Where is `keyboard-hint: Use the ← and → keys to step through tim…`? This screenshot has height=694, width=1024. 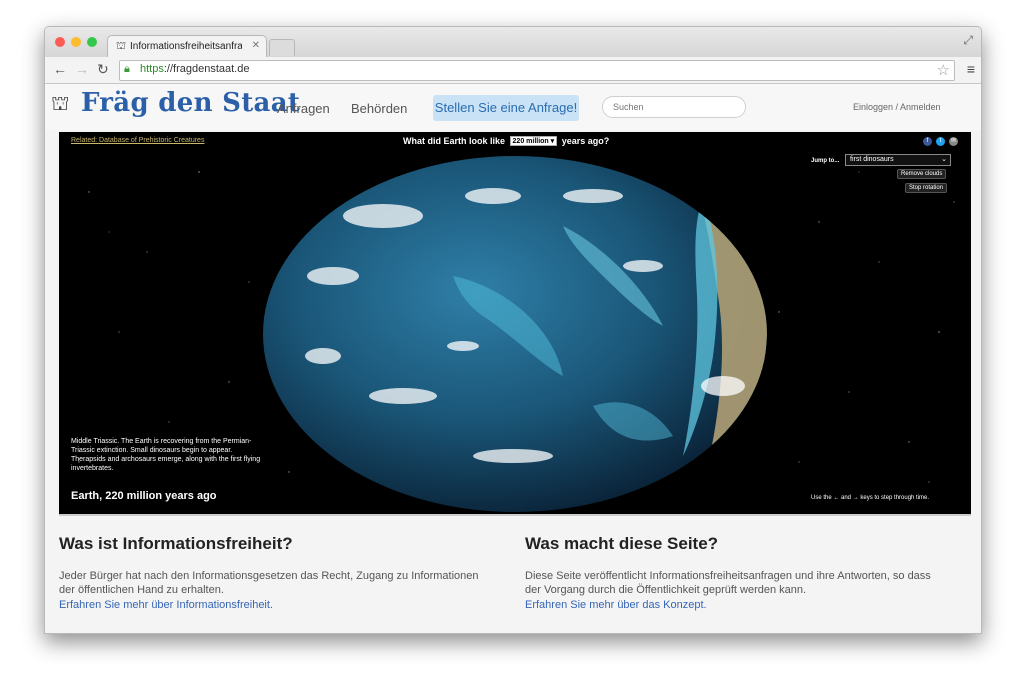
keyboard-hint: Use the ← and → keys to step through tim… is located at coordinates (870, 498).